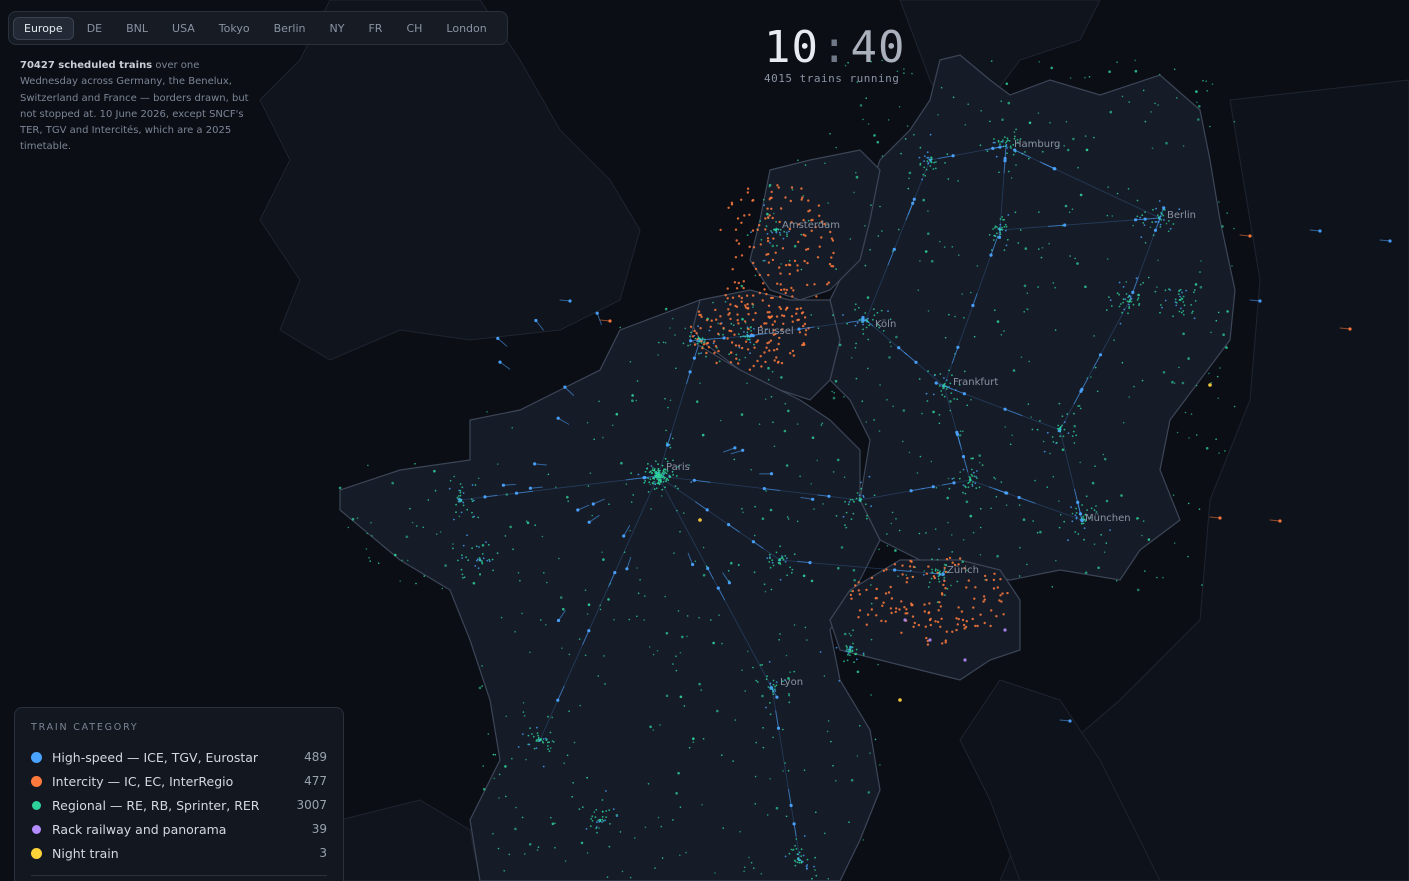 This screenshot has width=1409, height=881. What do you see at coordinates (94, 28) in the screenshot?
I see `tab-de: DE` at bounding box center [94, 28].